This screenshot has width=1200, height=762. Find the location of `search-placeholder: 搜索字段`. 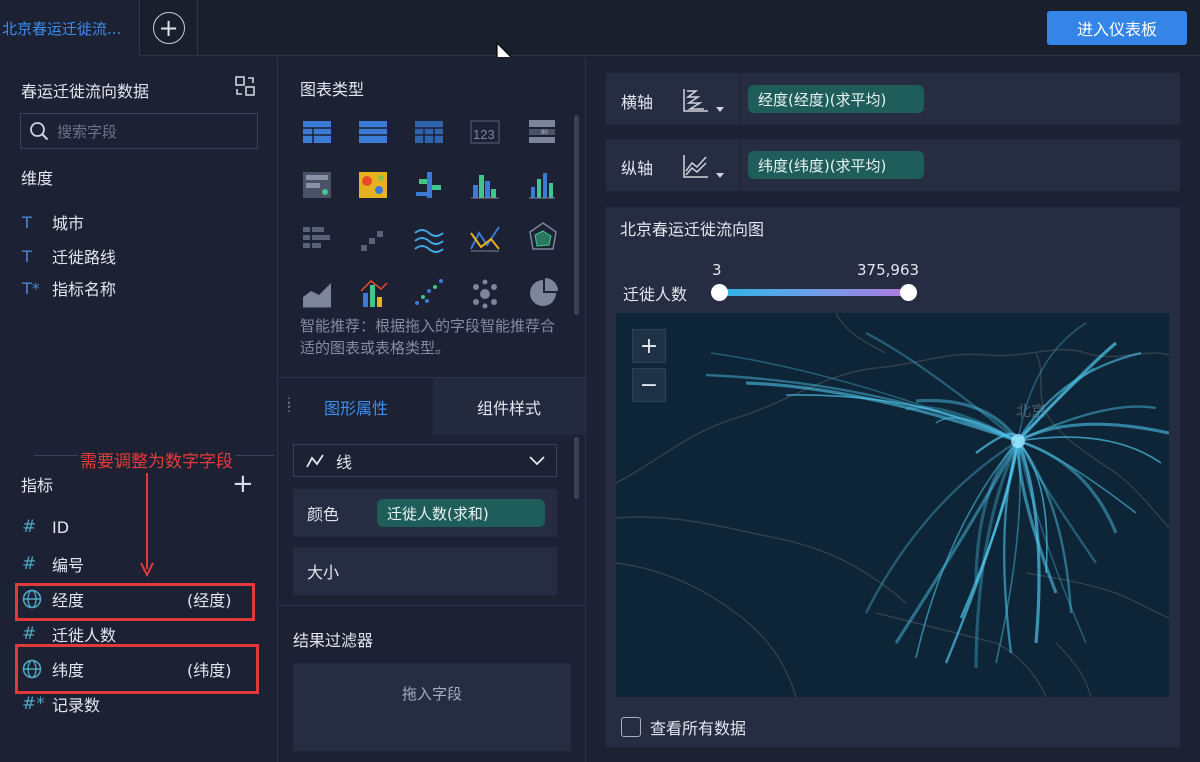

search-placeholder: 搜索字段 is located at coordinates (87, 131).